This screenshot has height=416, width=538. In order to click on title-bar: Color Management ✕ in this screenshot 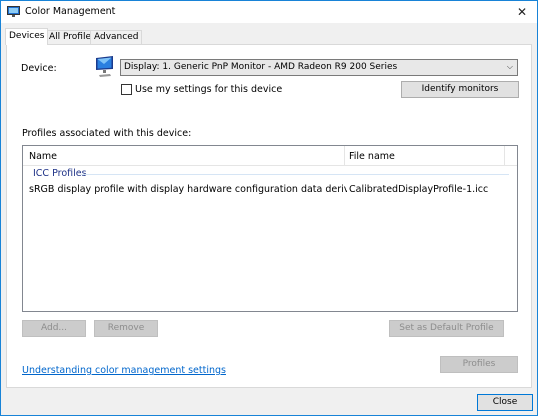, I will do `click(269, 12)`.